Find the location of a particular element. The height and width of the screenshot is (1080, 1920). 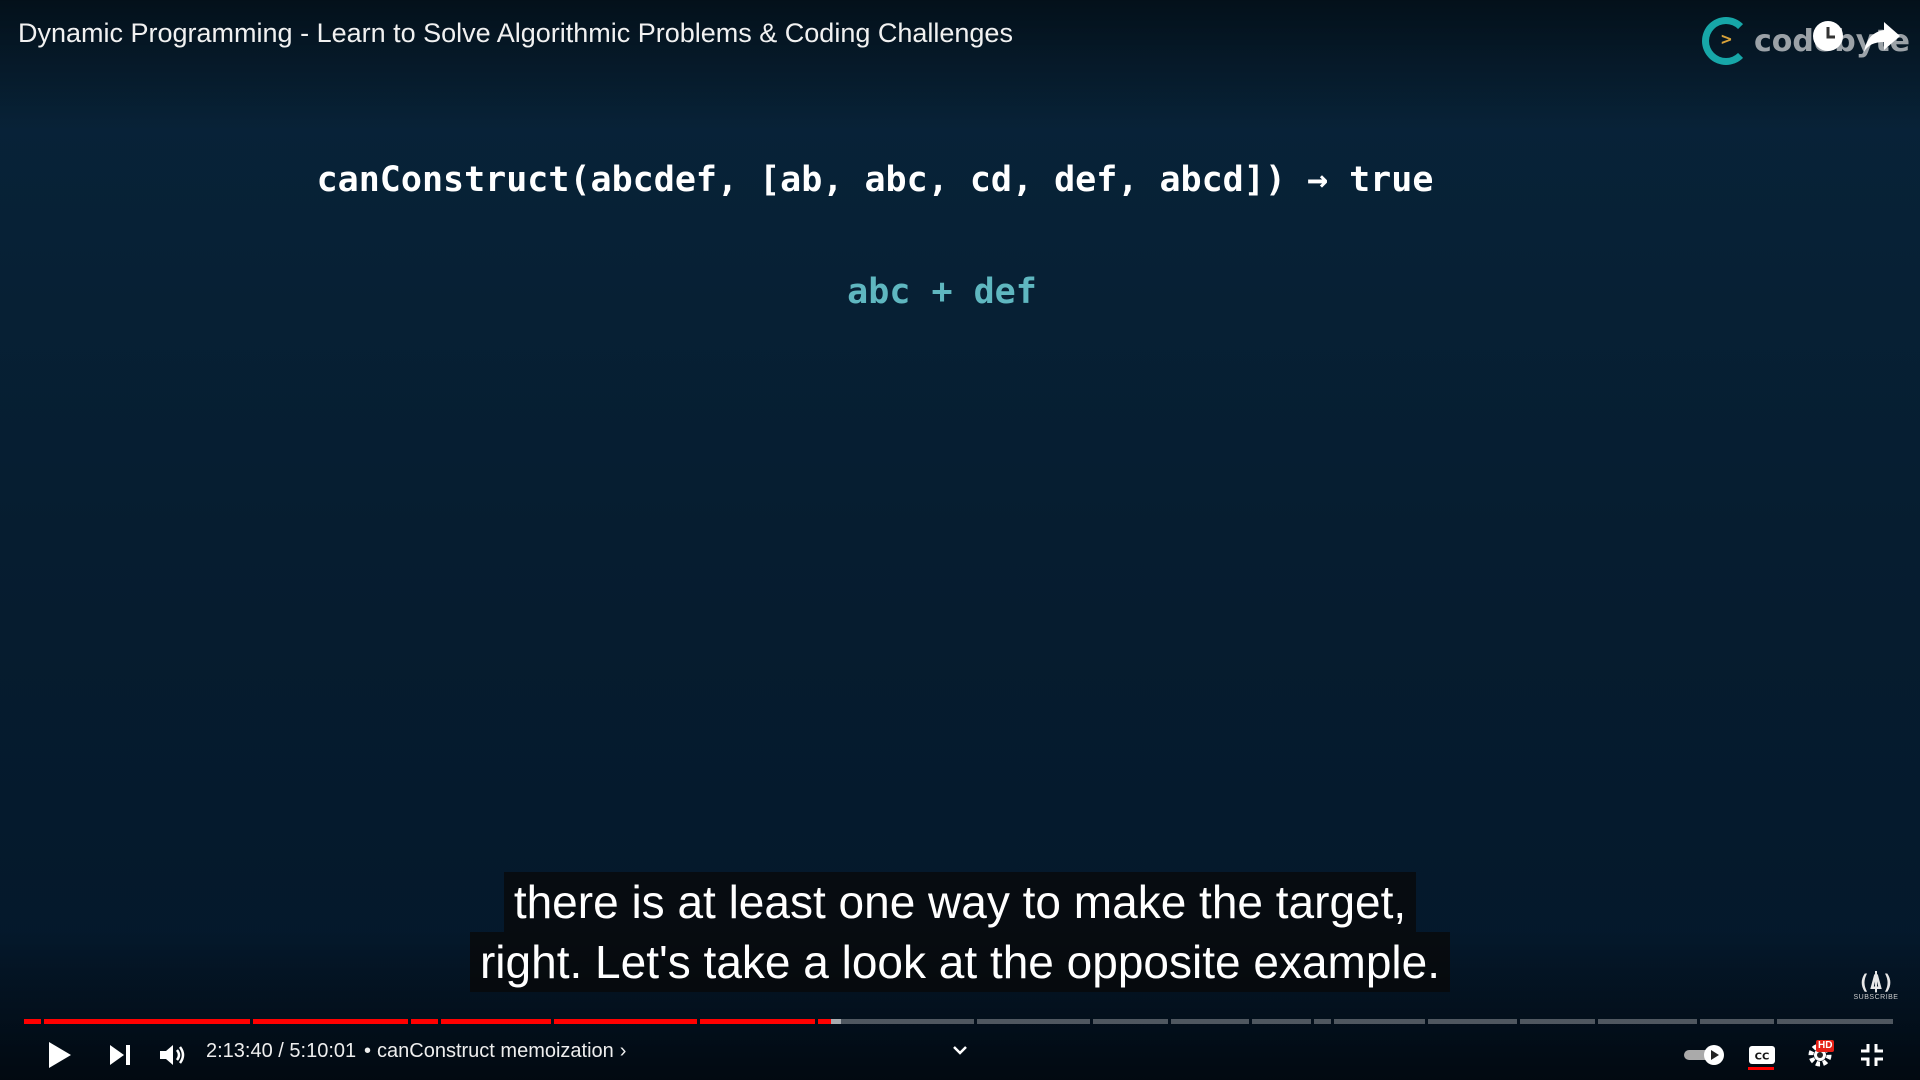

clock-icon is located at coordinates (1828, 36).